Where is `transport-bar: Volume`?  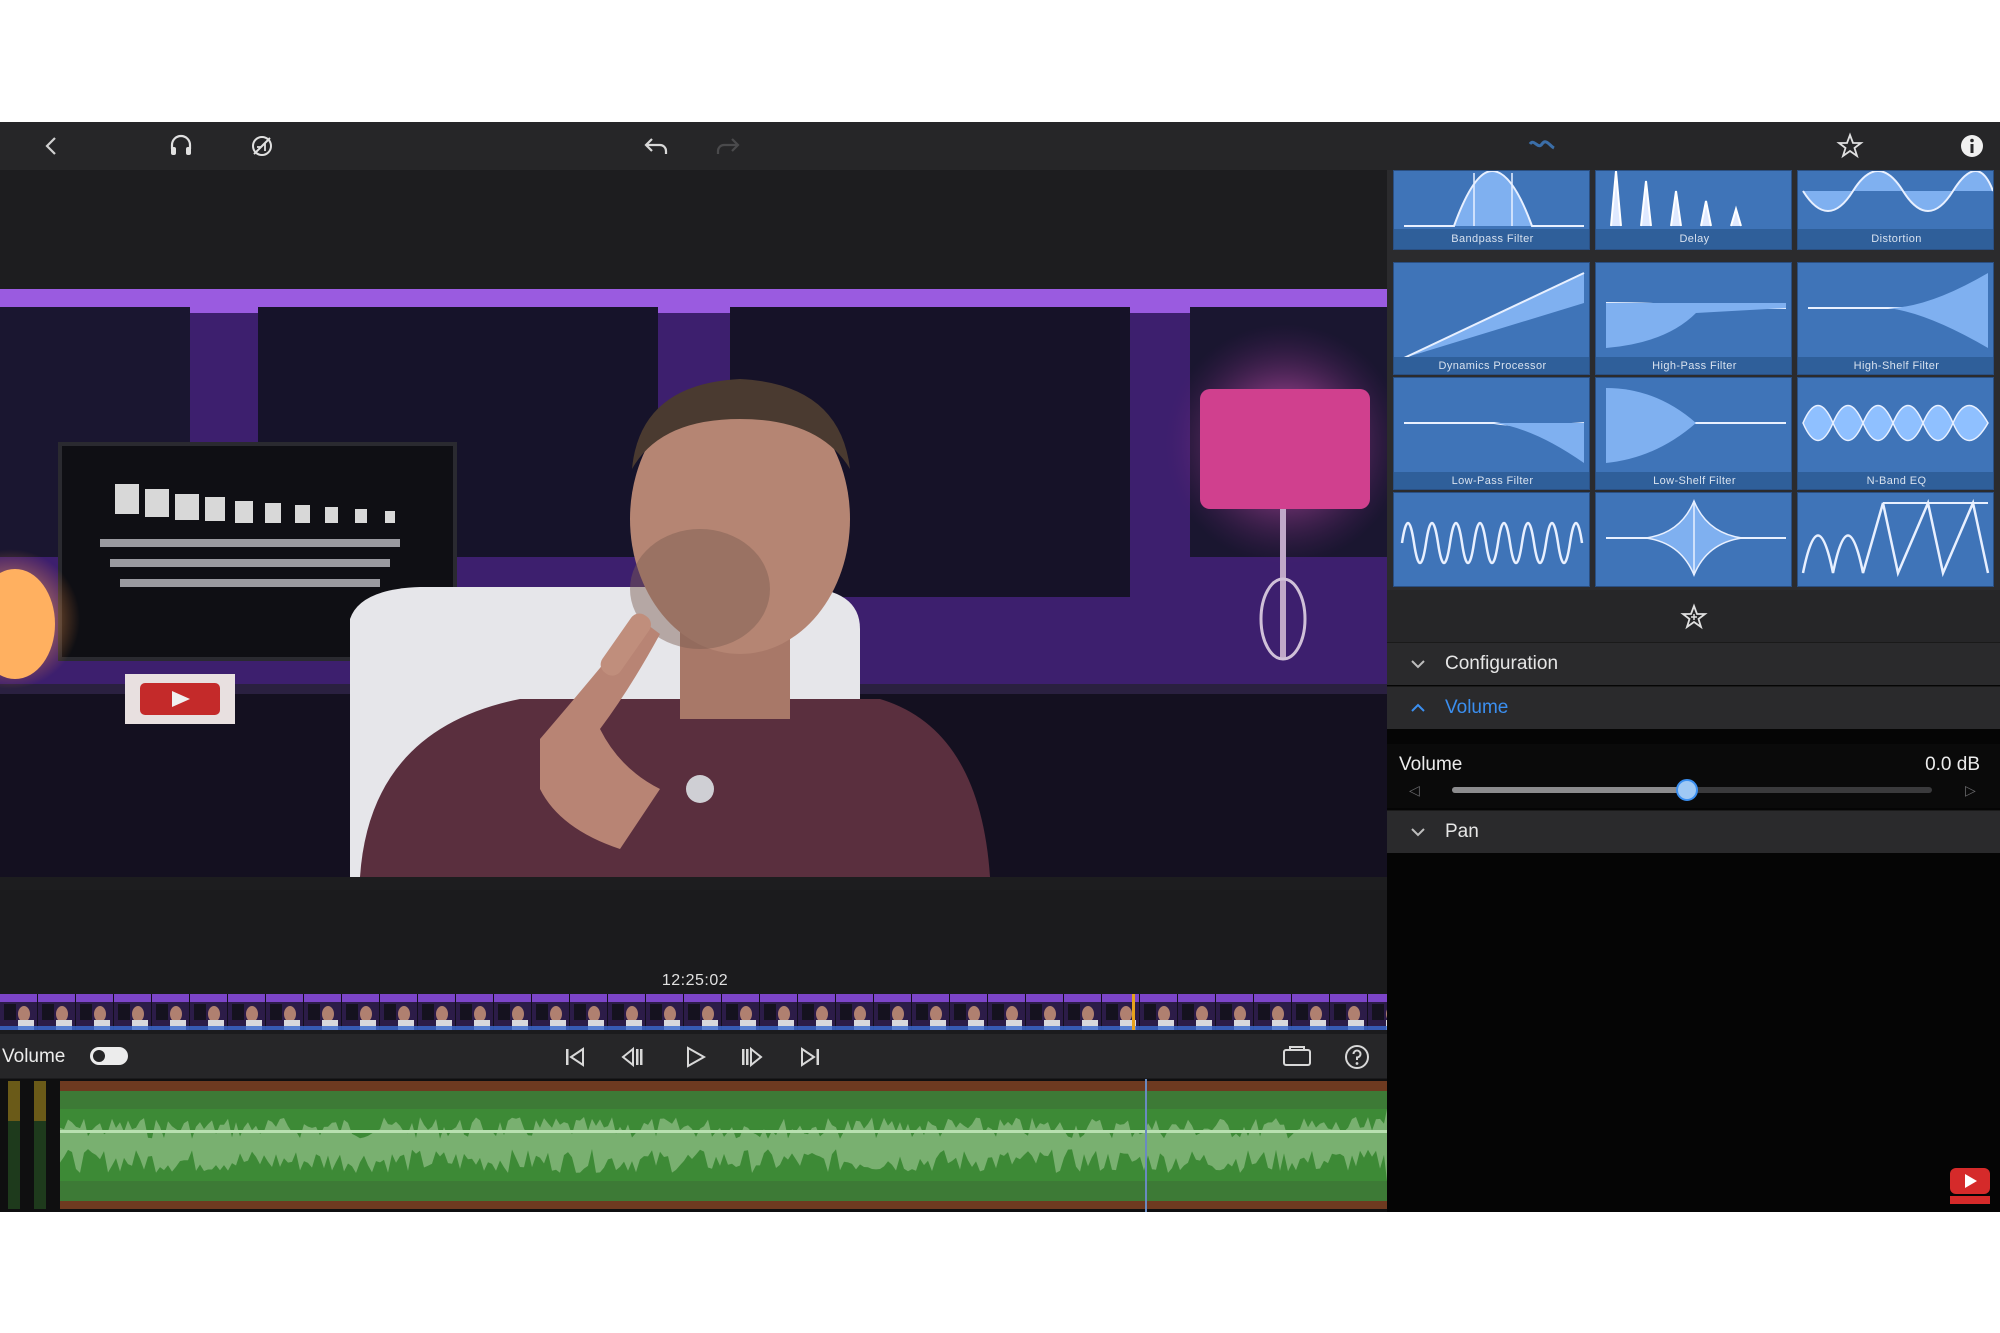 transport-bar: Volume is located at coordinates (693, 1056).